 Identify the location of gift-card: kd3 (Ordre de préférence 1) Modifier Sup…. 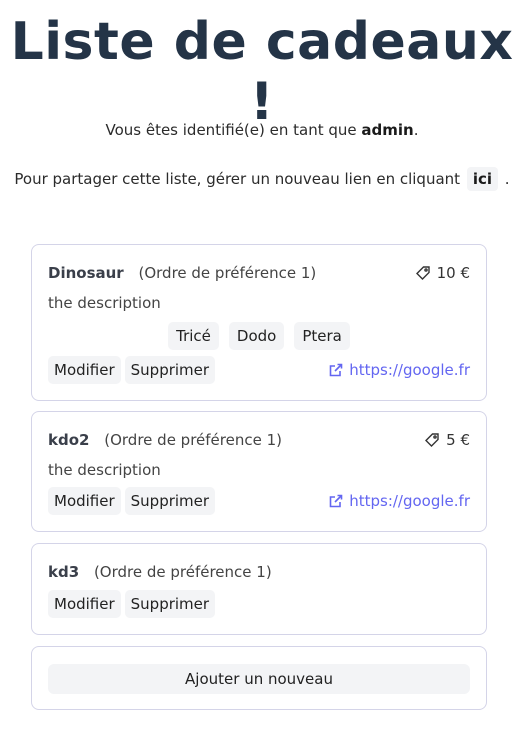
(259, 589).